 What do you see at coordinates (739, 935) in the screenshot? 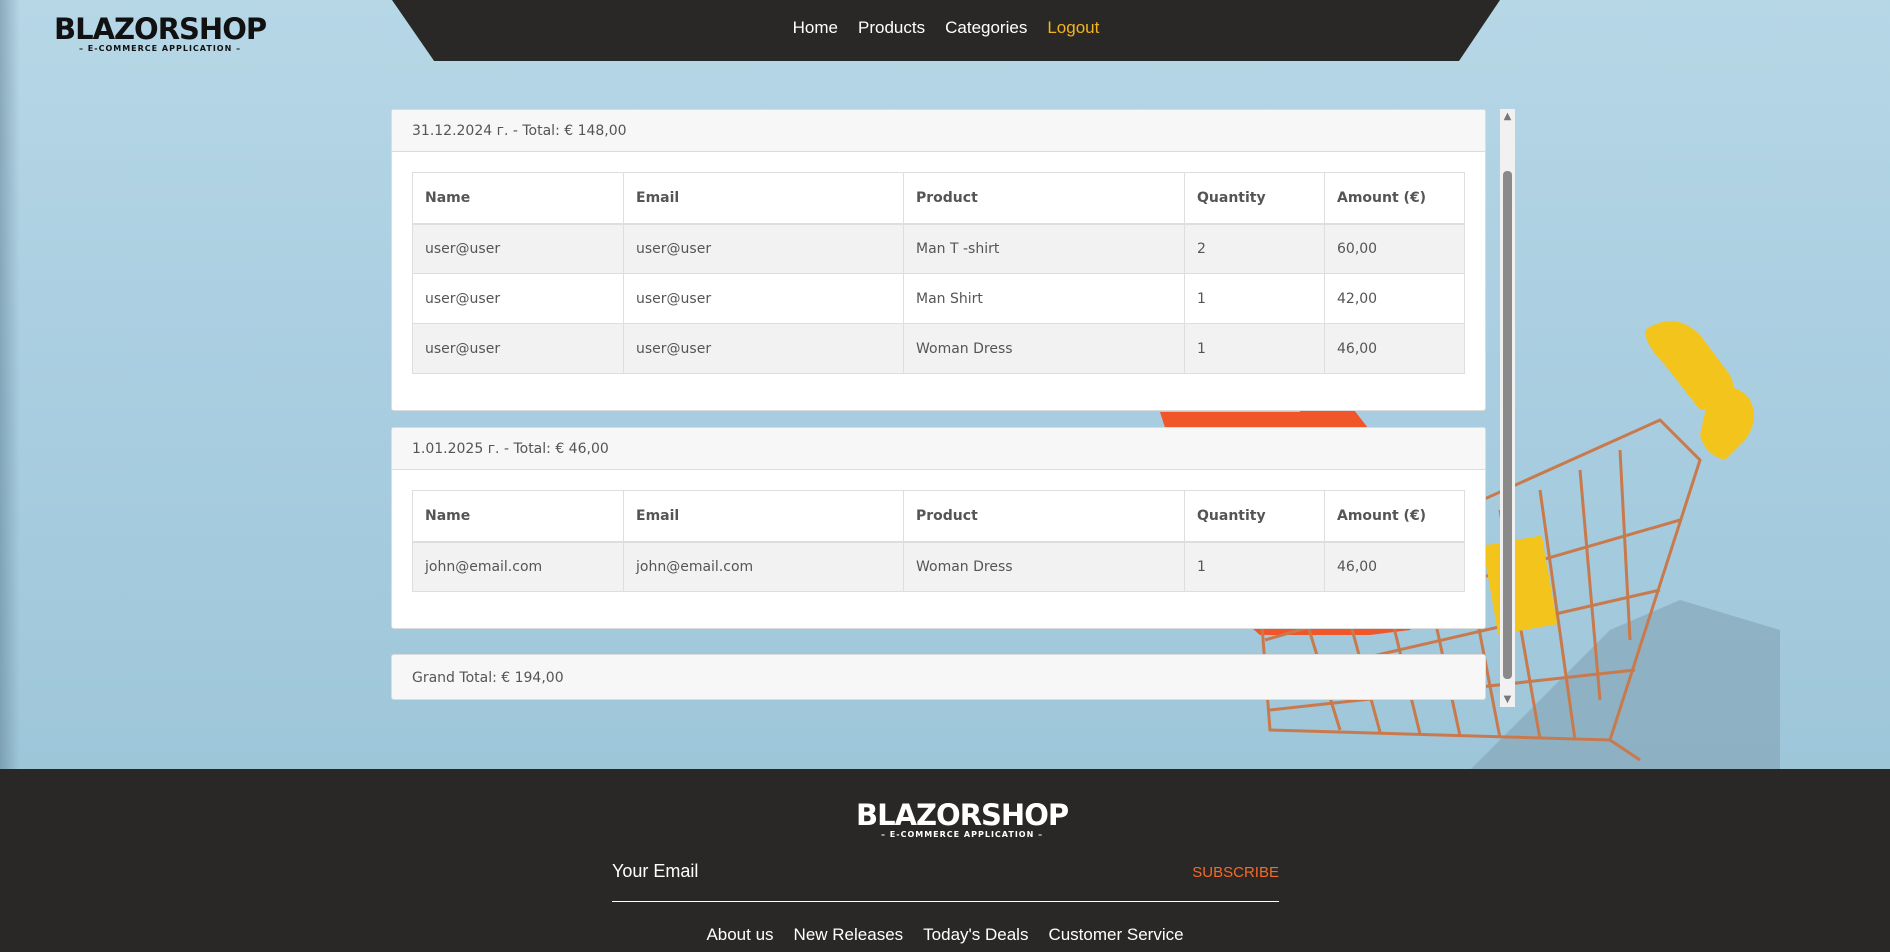
I see `footer-link-about: About us` at bounding box center [739, 935].